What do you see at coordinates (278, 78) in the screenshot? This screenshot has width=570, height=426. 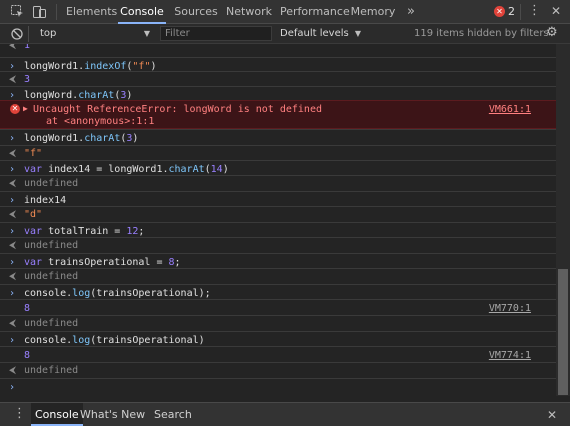 I see `console-result-row: ⮜ 3` at bounding box center [278, 78].